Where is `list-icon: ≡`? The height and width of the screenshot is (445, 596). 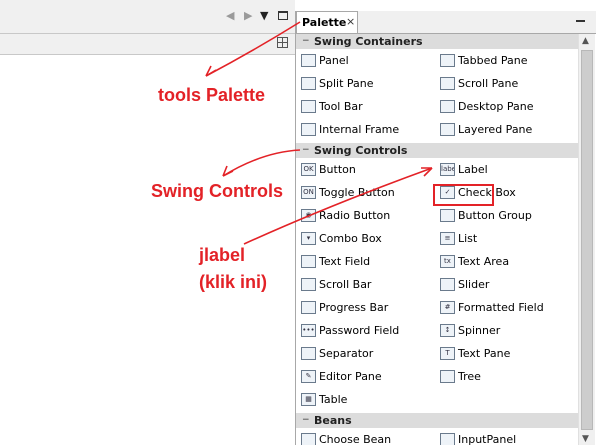
list-icon: ≡ is located at coordinates (447, 238).